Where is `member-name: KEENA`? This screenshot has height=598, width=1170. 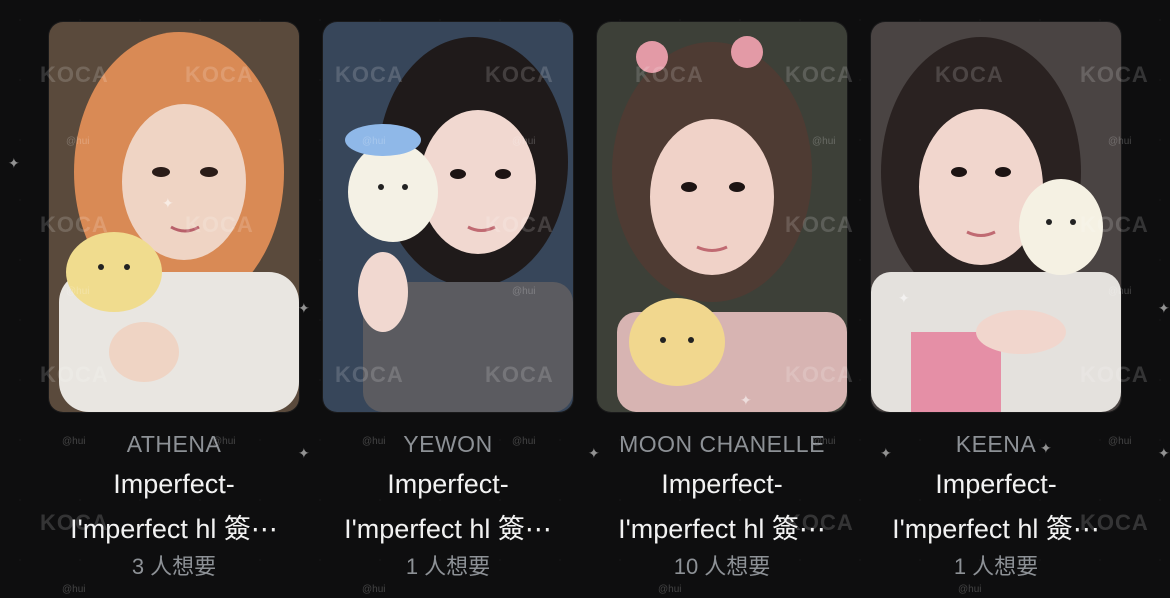
member-name: KEENA is located at coordinates (996, 444).